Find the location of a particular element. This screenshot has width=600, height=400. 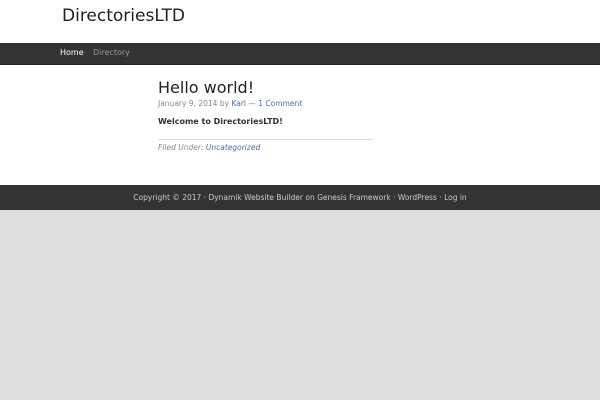

login-link: Log in is located at coordinates (455, 197).